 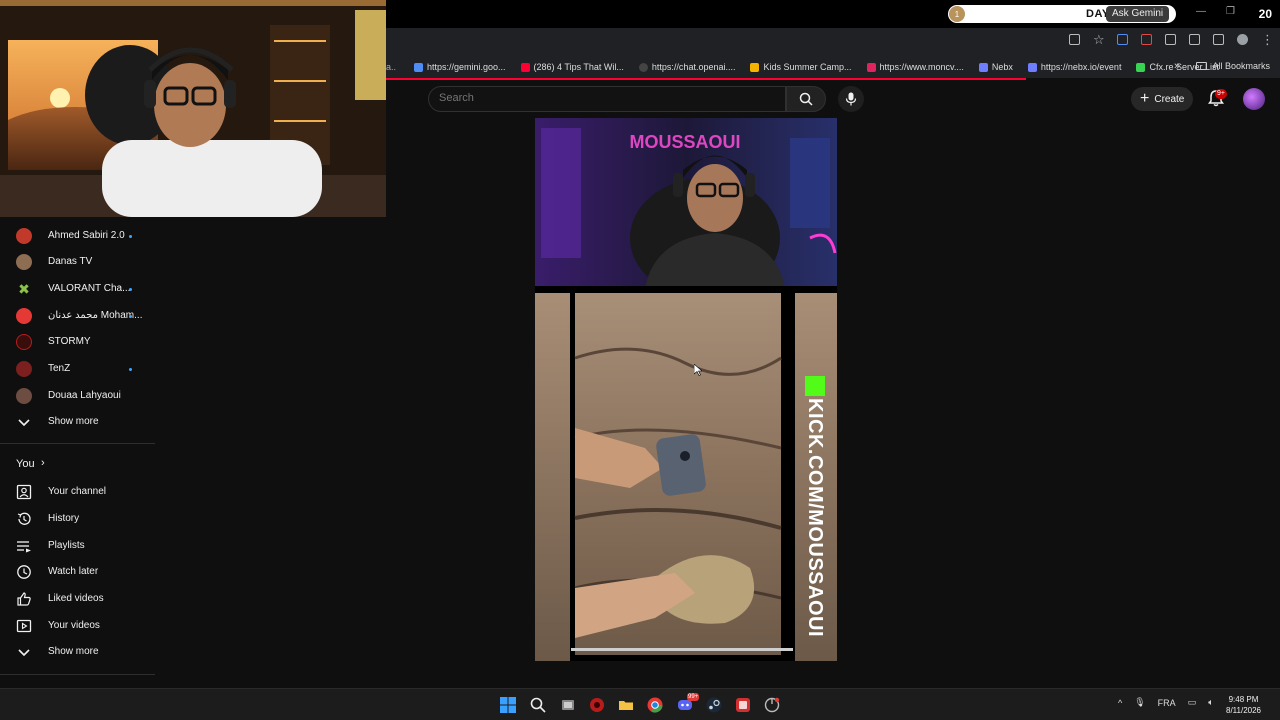 I want to click on microphone-icon, so click(x=851, y=99).